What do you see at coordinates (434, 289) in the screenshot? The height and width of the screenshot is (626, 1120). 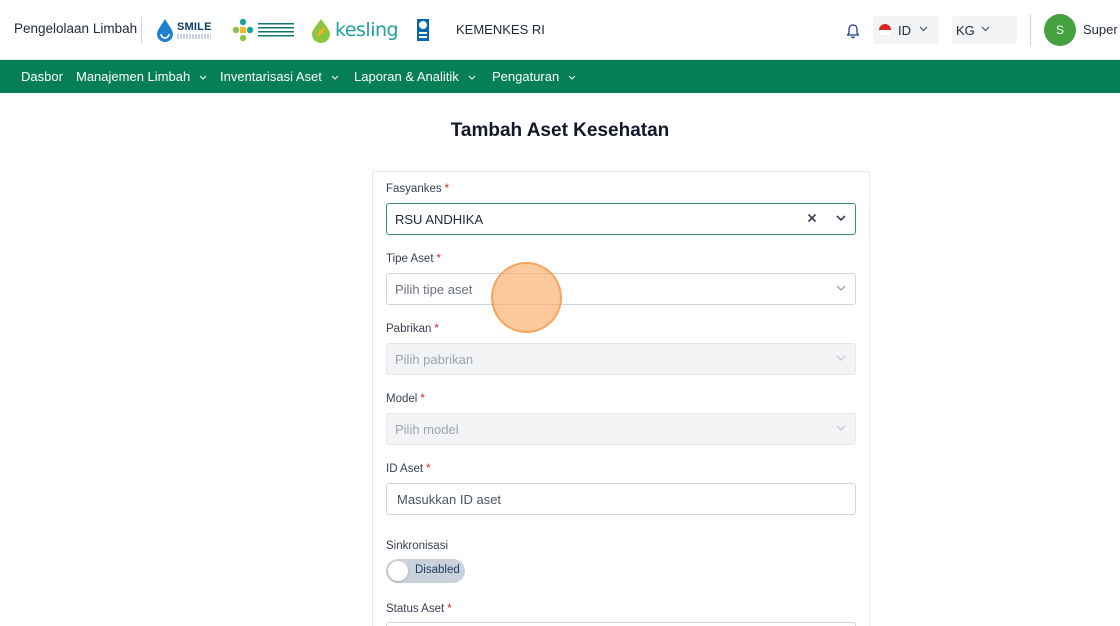 I see `tipe-aset-placeholder: Pilih tipe aset` at bounding box center [434, 289].